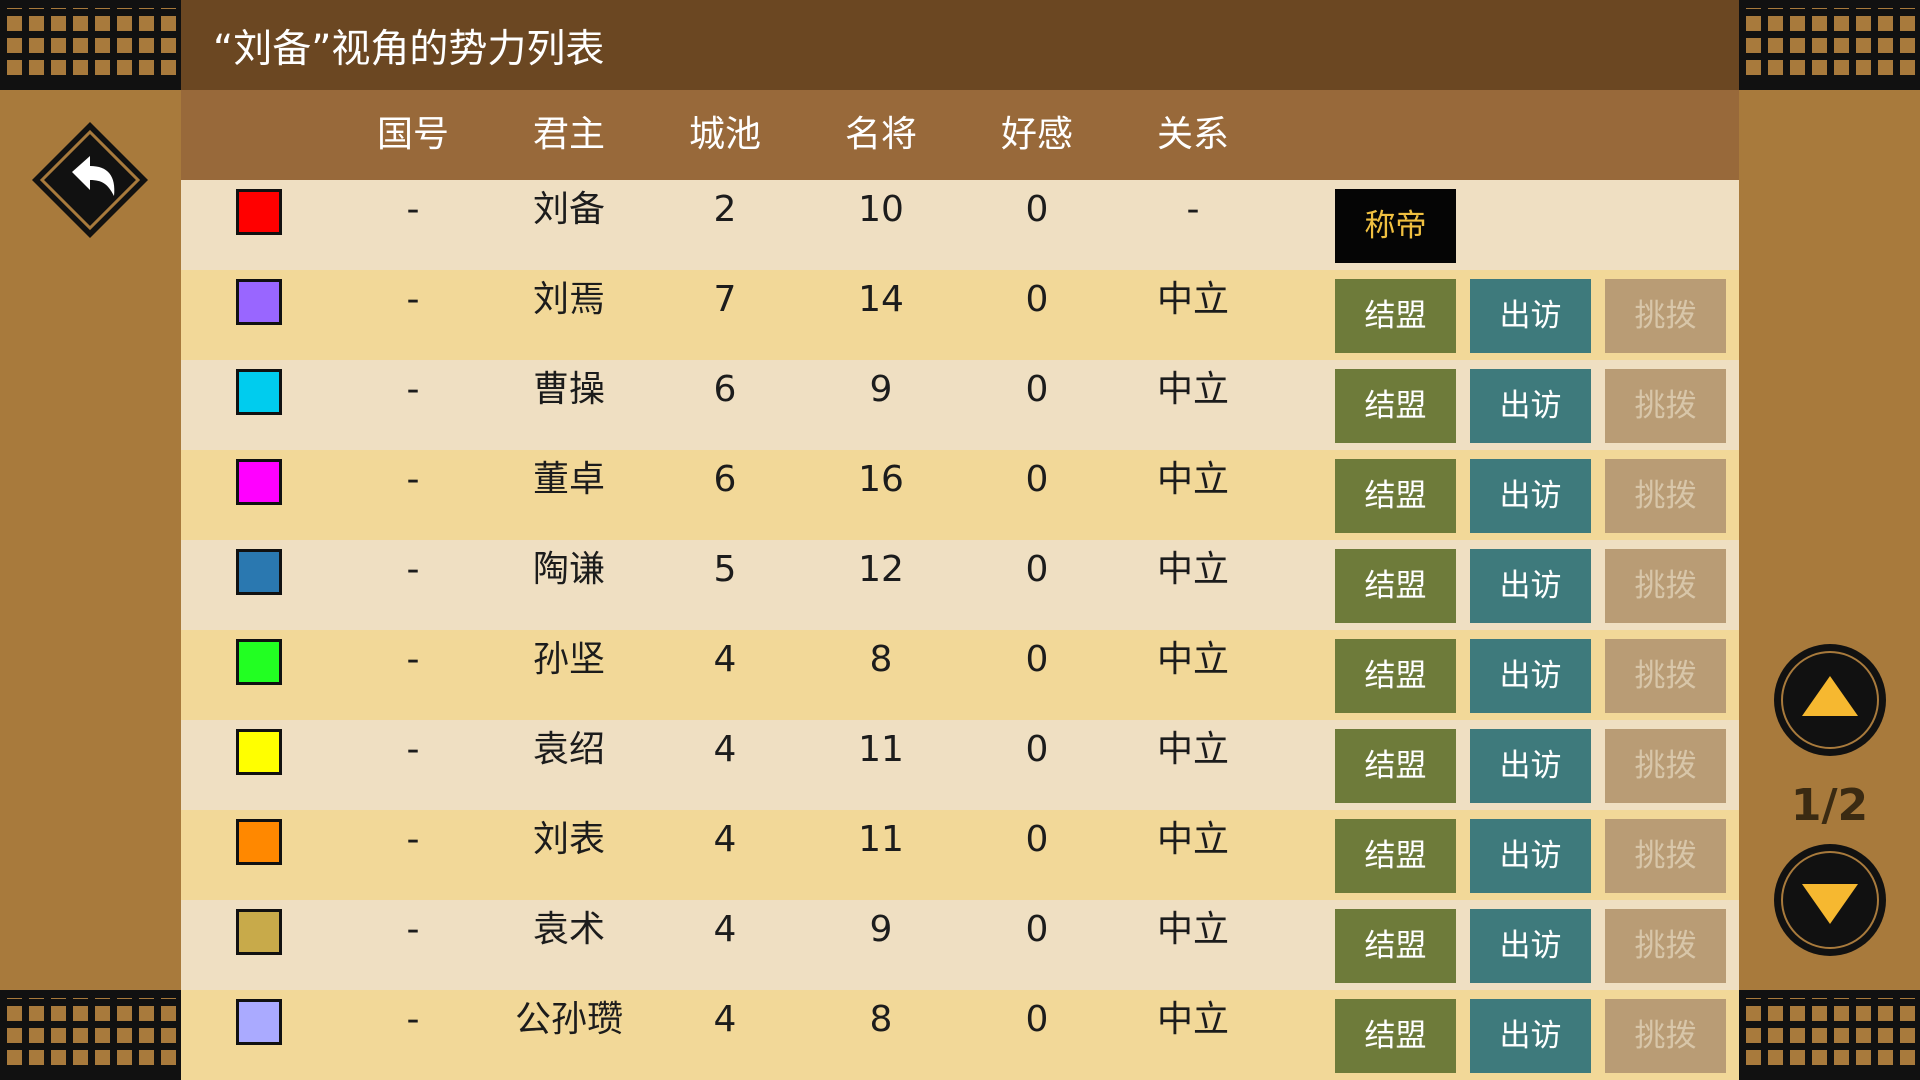 Image resolution: width=1920 pixels, height=1080 pixels. Describe the element at coordinates (881, 659) in the screenshot. I see `generals-cell: 8` at that location.